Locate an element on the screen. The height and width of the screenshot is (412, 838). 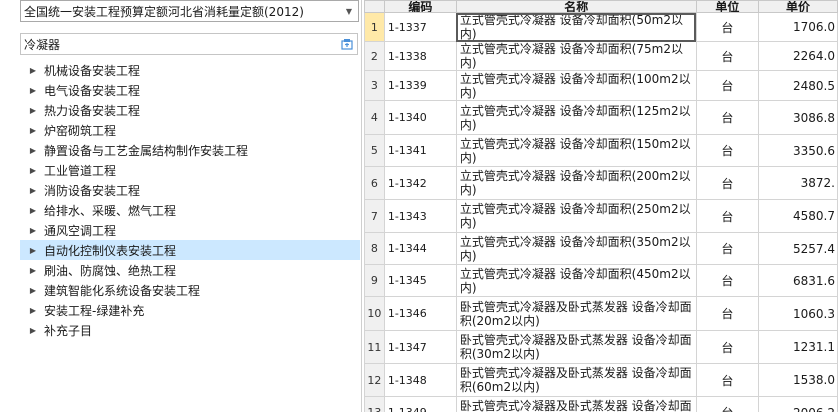
price-cell: 3872. is located at coordinates (798, 183).